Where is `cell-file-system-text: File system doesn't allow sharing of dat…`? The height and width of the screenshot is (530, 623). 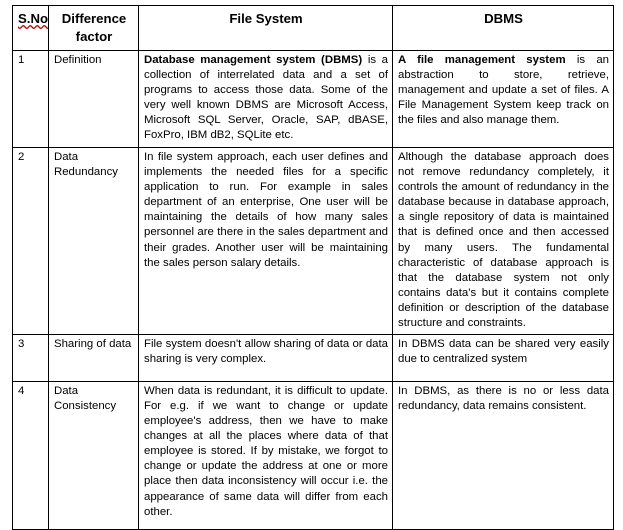 cell-file-system-text: File system doesn't allow sharing of dat… is located at coordinates (266, 351).